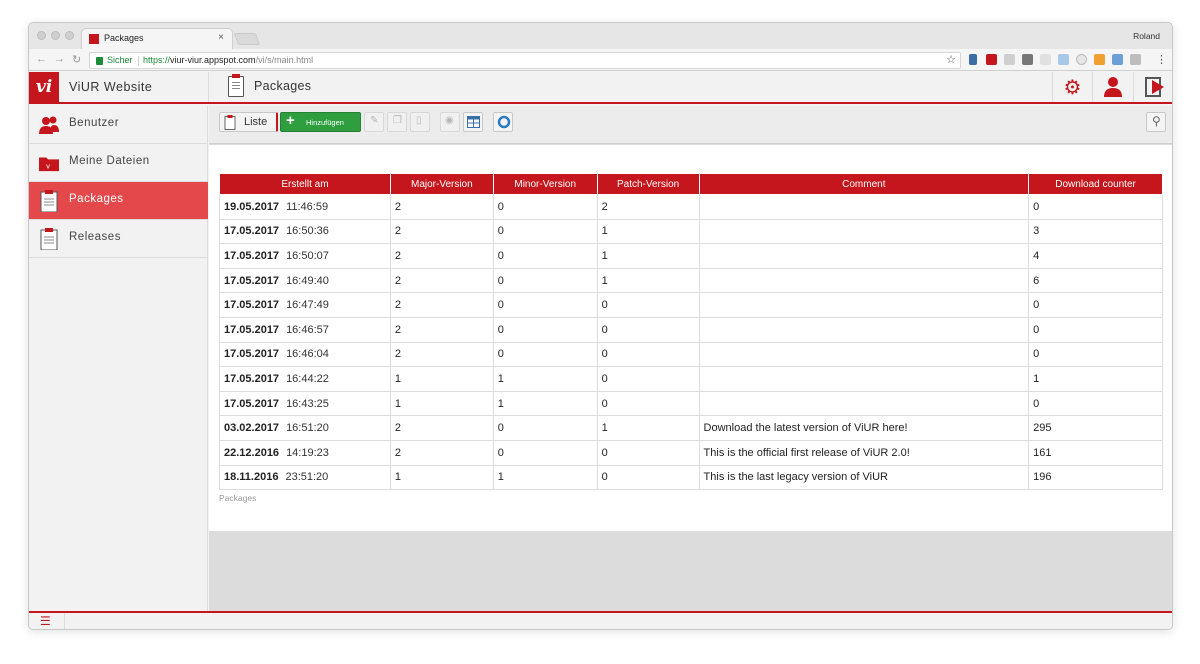 The image size is (1200, 664). Describe the element at coordinates (157, 38) in the screenshot. I see `browser-tab: Packages ×` at that location.